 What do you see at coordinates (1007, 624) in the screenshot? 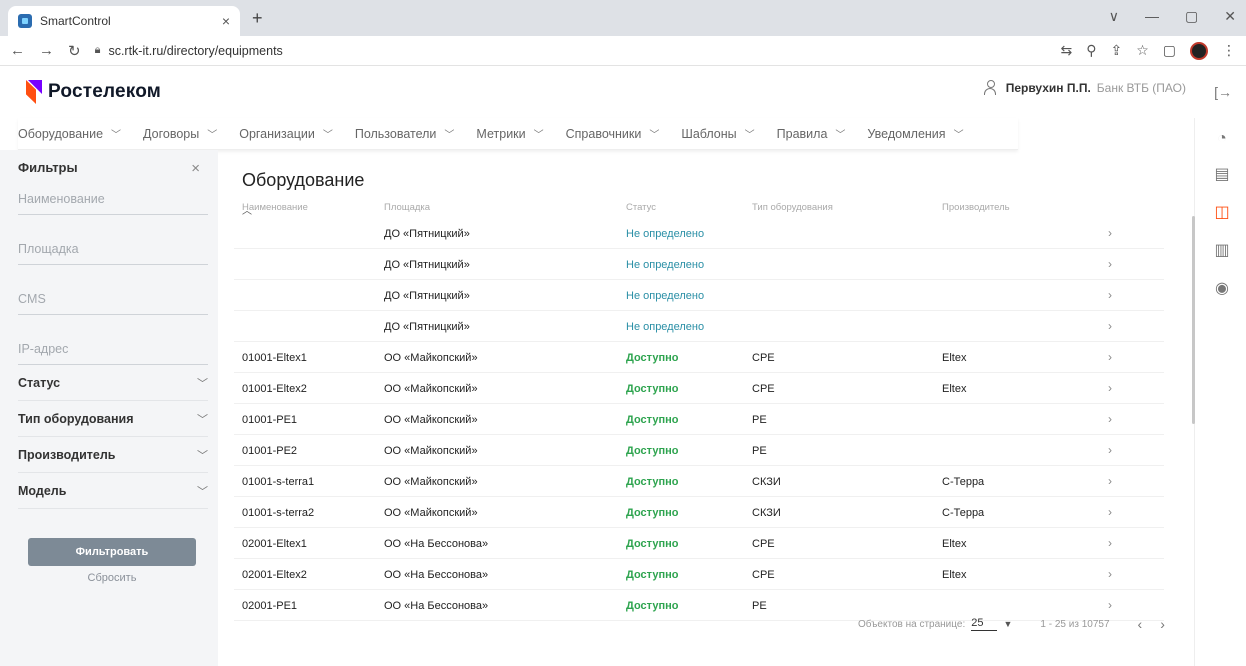
I see `dropdown-arrow-icon: ▼` at bounding box center [1007, 624].